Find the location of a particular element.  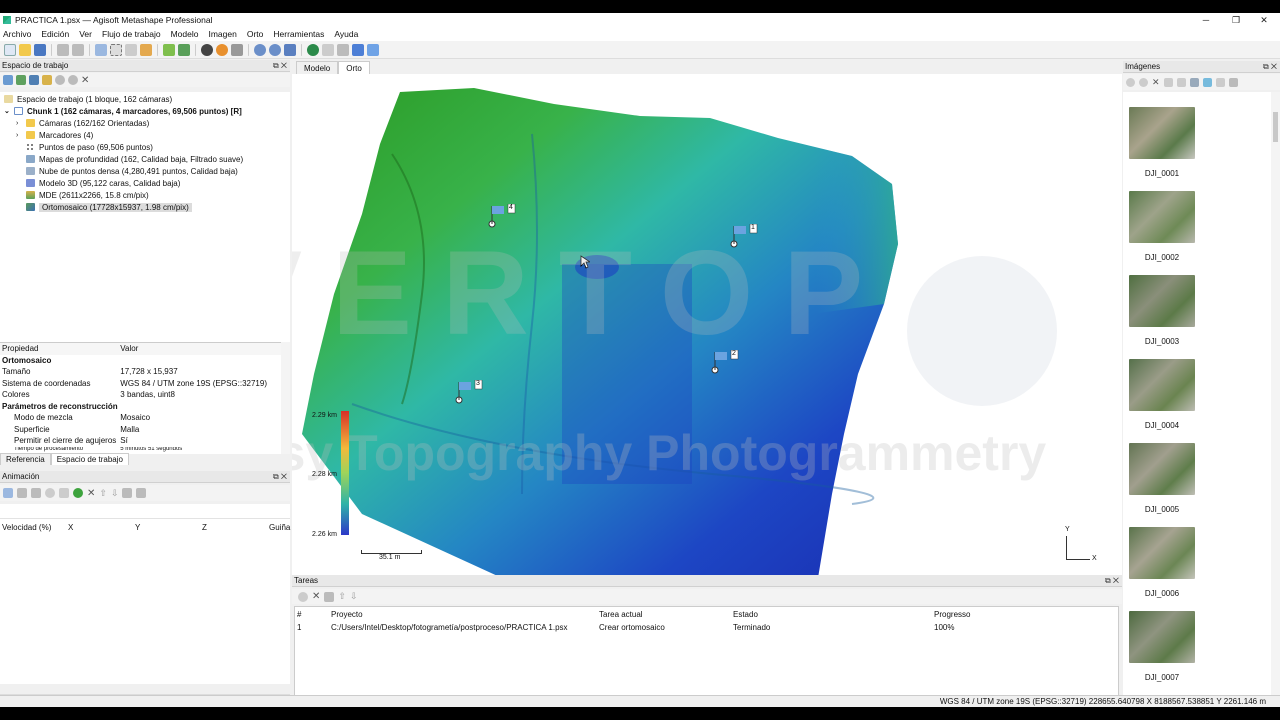

list-item: DJI_0005 is located at coordinates (1165, 478).